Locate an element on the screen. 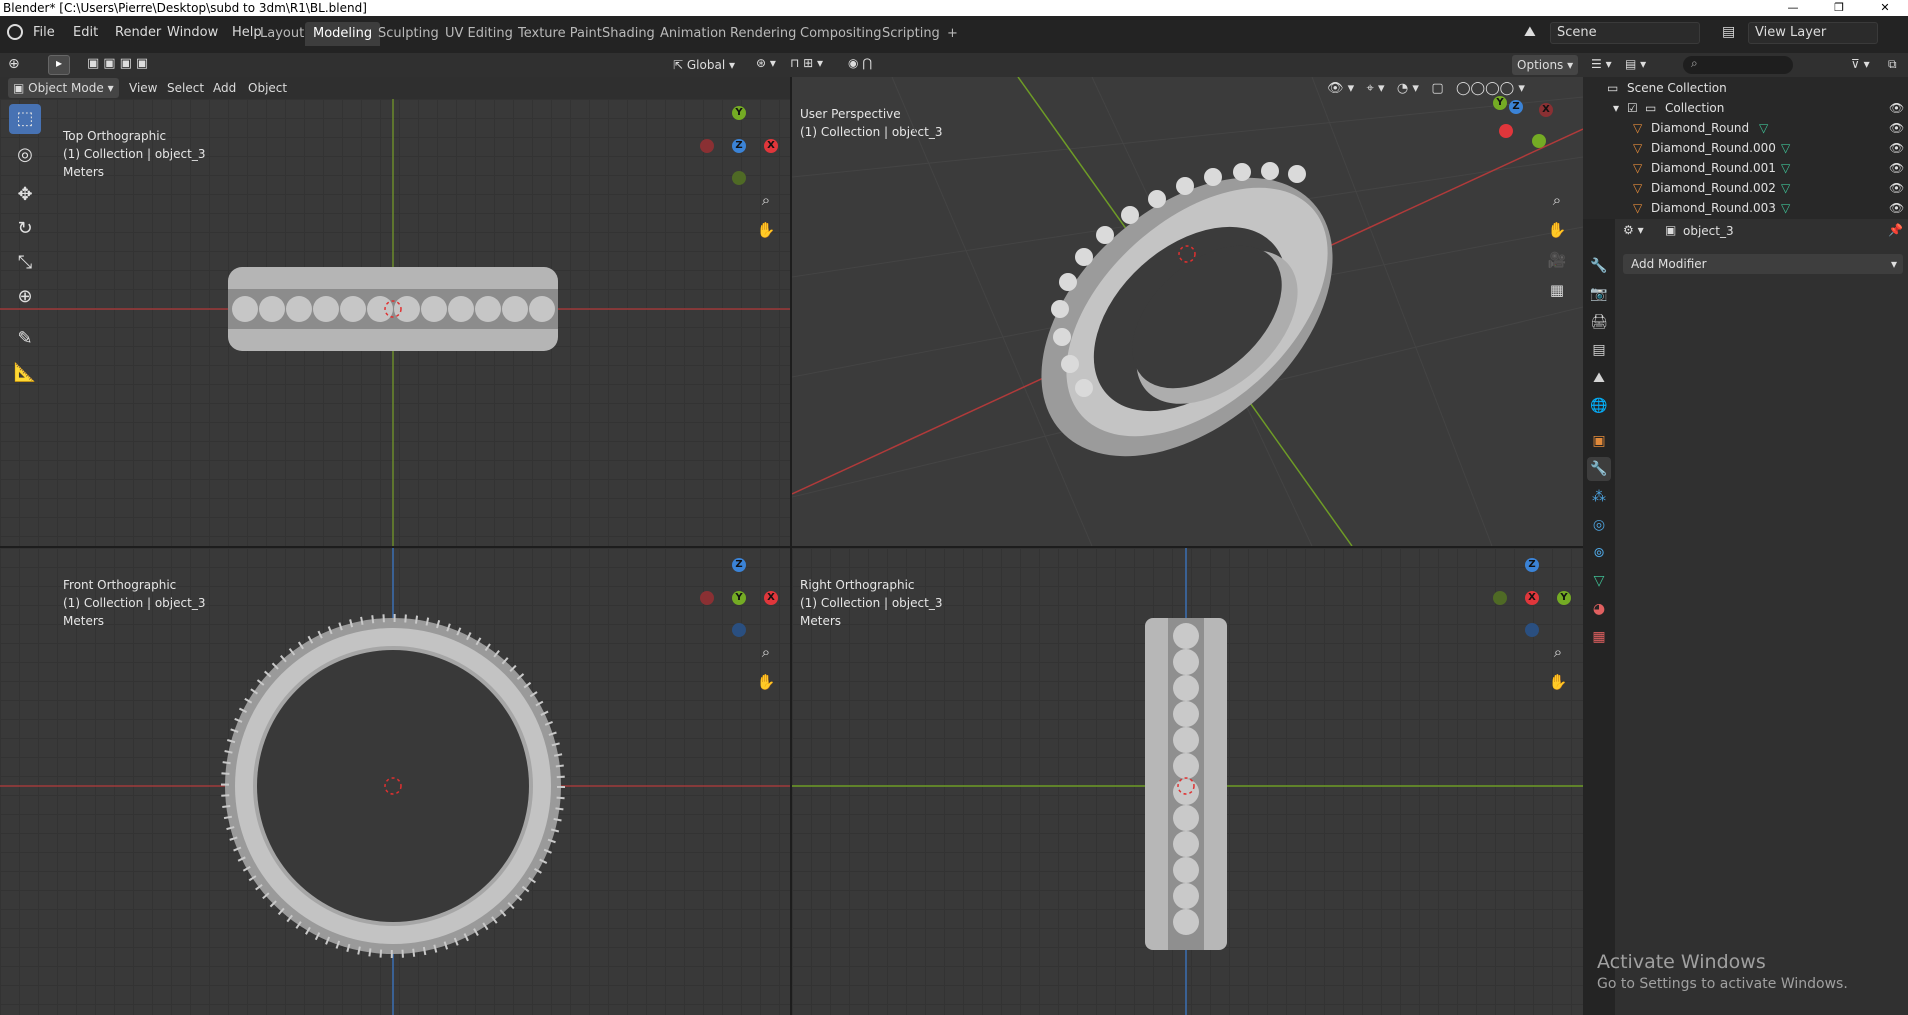  camera-icon: 🎥 is located at coordinates (1557, 260).